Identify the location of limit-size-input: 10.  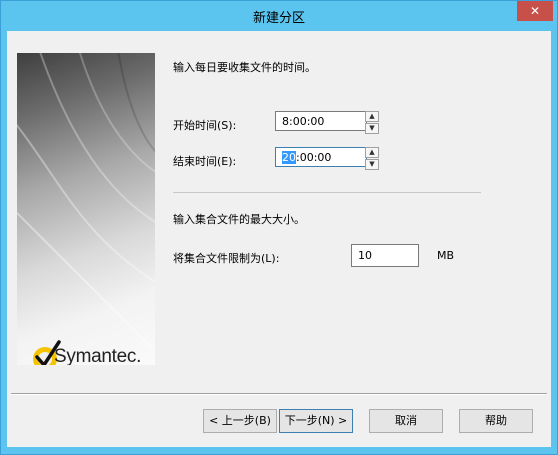
(385, 255).